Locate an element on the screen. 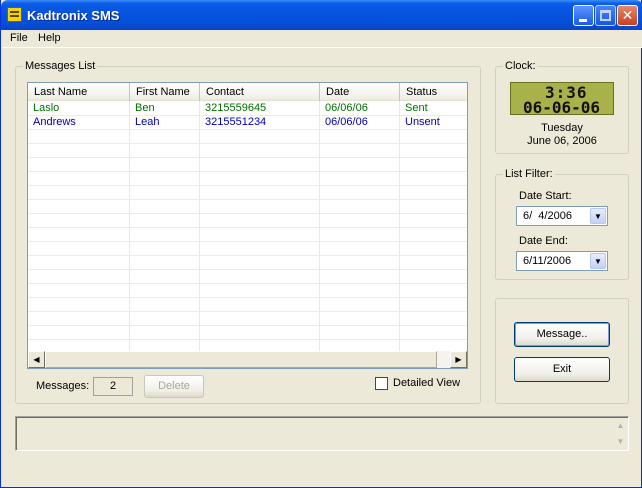 The height and width of the screenshot is (488, 642). column-header-first-name: First Name is located at coordinates (165, 92).